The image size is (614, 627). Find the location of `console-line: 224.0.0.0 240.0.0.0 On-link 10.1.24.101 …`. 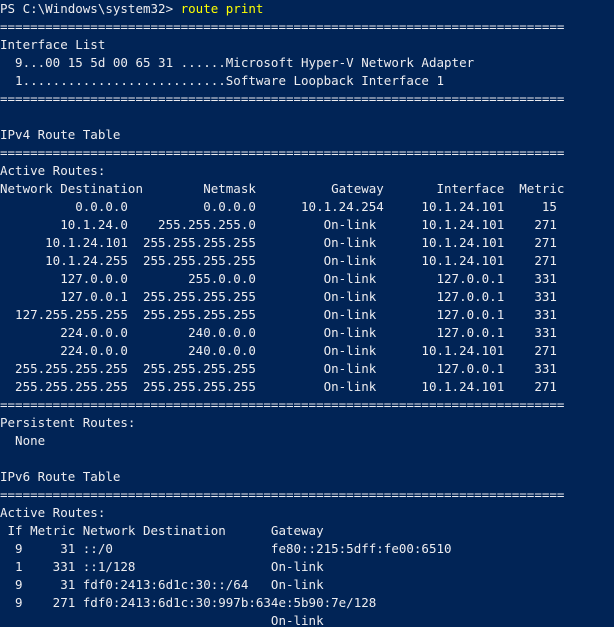

console-line: 224.0.0.0 240.0.0.0 On-link 10.1.24.101 … is located at coordinates (278, 350).